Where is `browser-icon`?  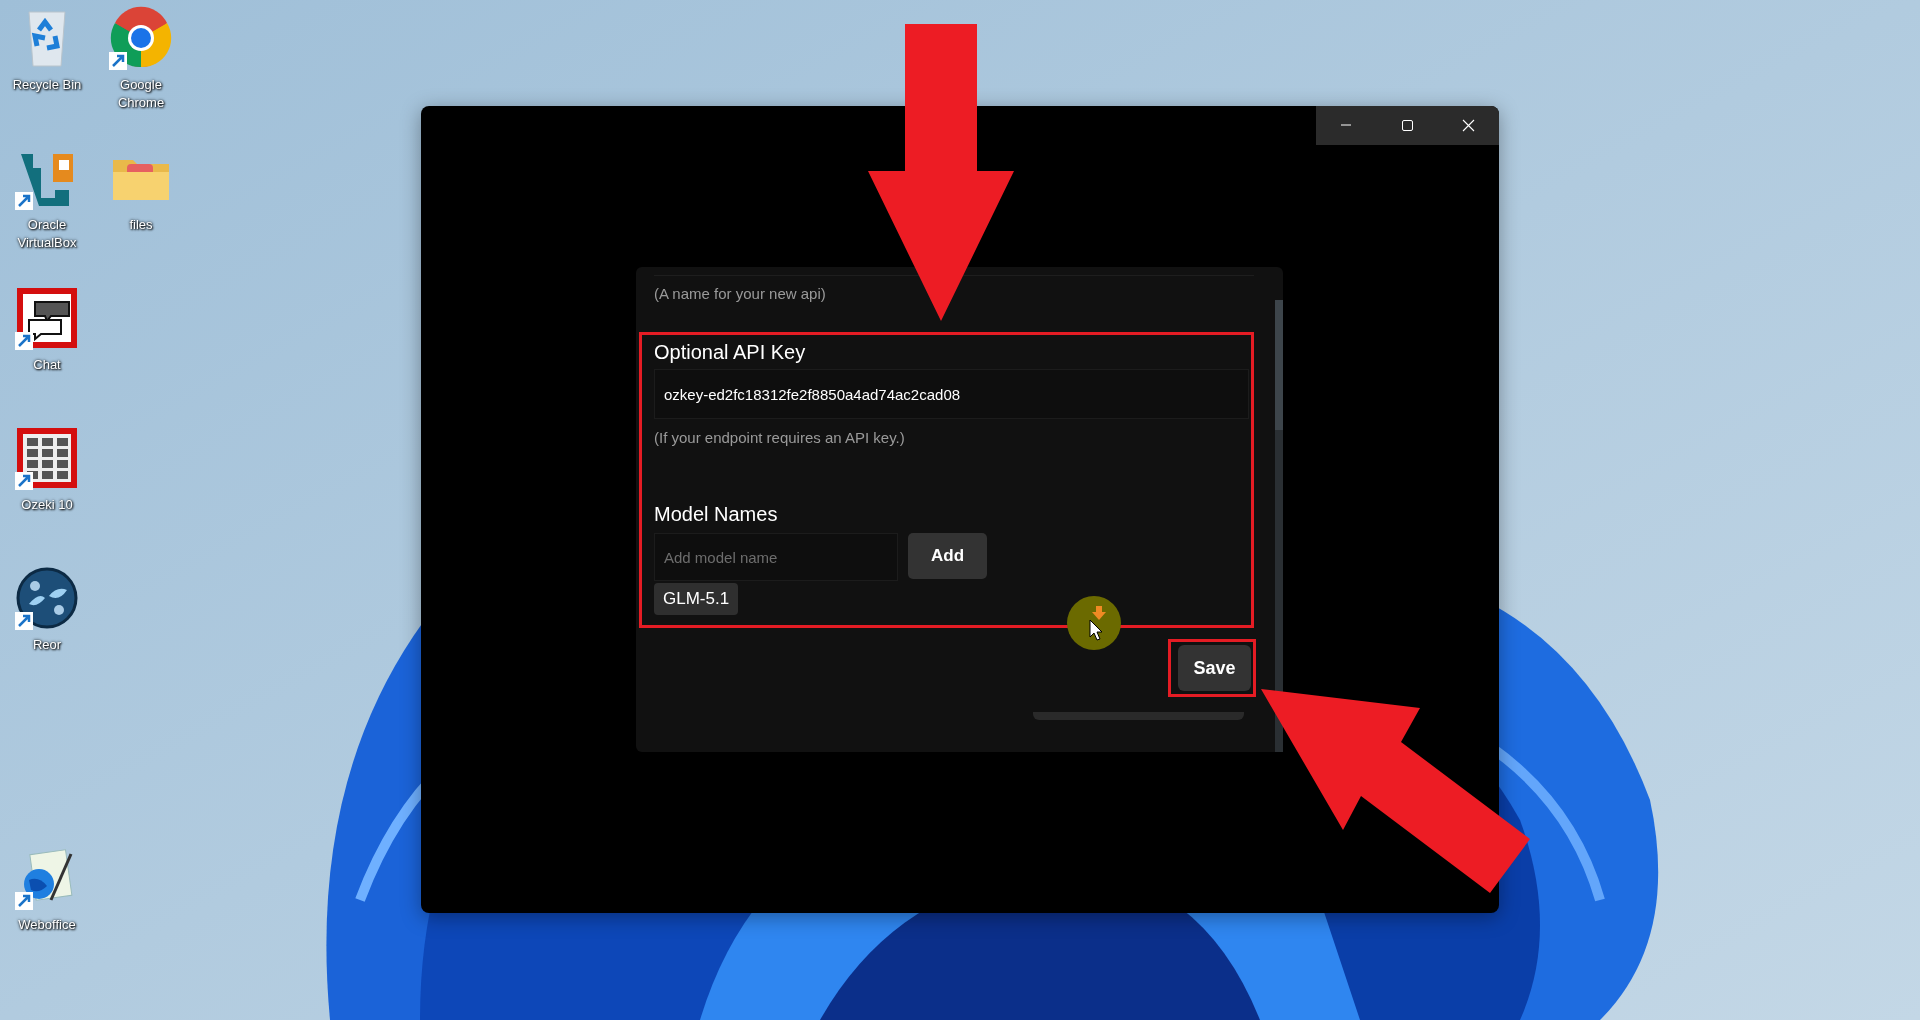
browser-icon is located at coordinates (141, 38).